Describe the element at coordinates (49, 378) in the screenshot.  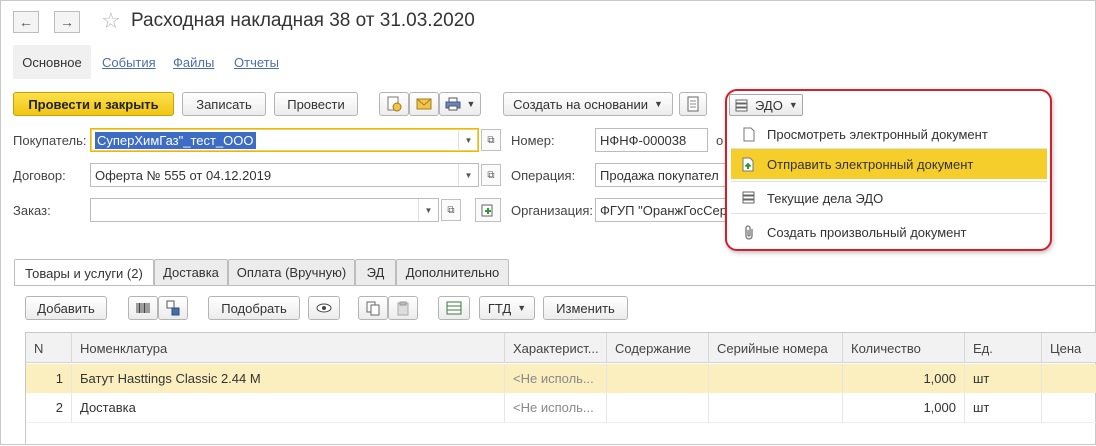
I see `row-number: 1` at that location.